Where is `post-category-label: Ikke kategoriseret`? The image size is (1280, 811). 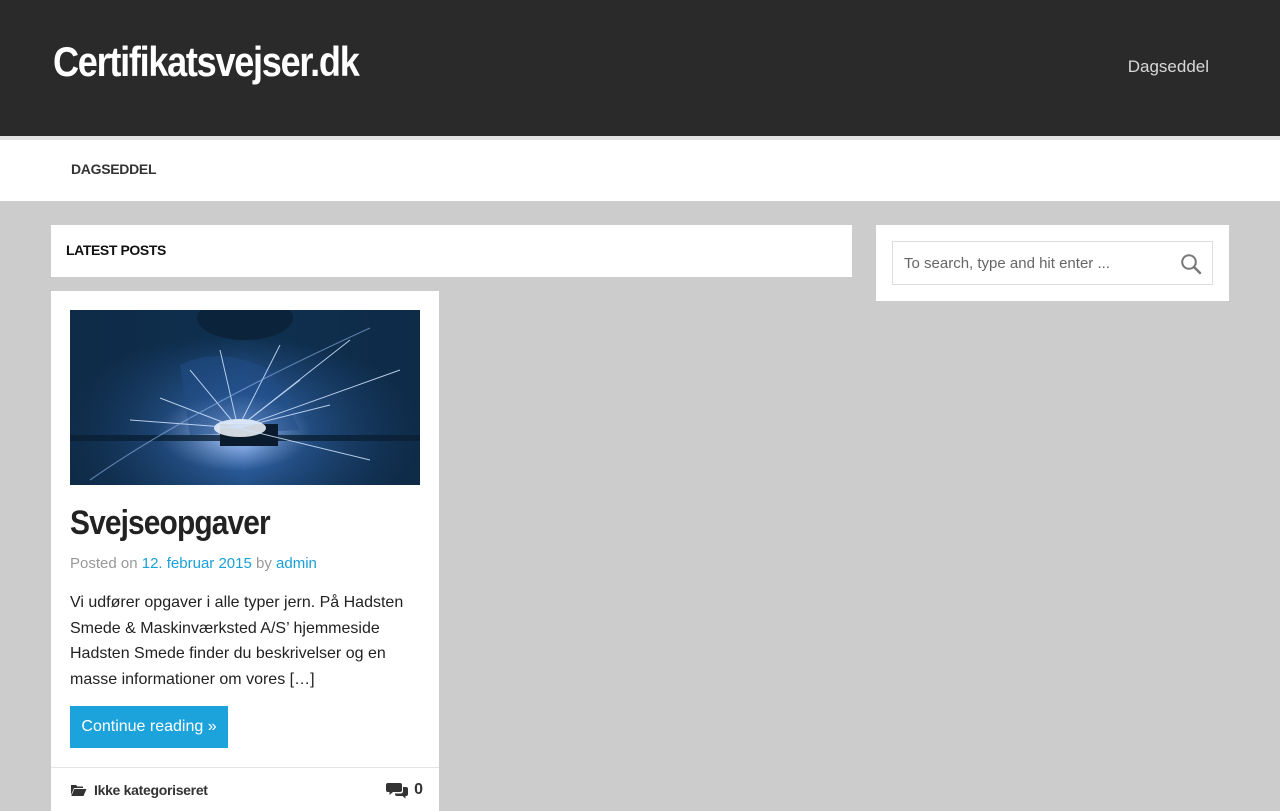 post-category-label: Ikke kategoriseret is located at coordinates (151, 790).